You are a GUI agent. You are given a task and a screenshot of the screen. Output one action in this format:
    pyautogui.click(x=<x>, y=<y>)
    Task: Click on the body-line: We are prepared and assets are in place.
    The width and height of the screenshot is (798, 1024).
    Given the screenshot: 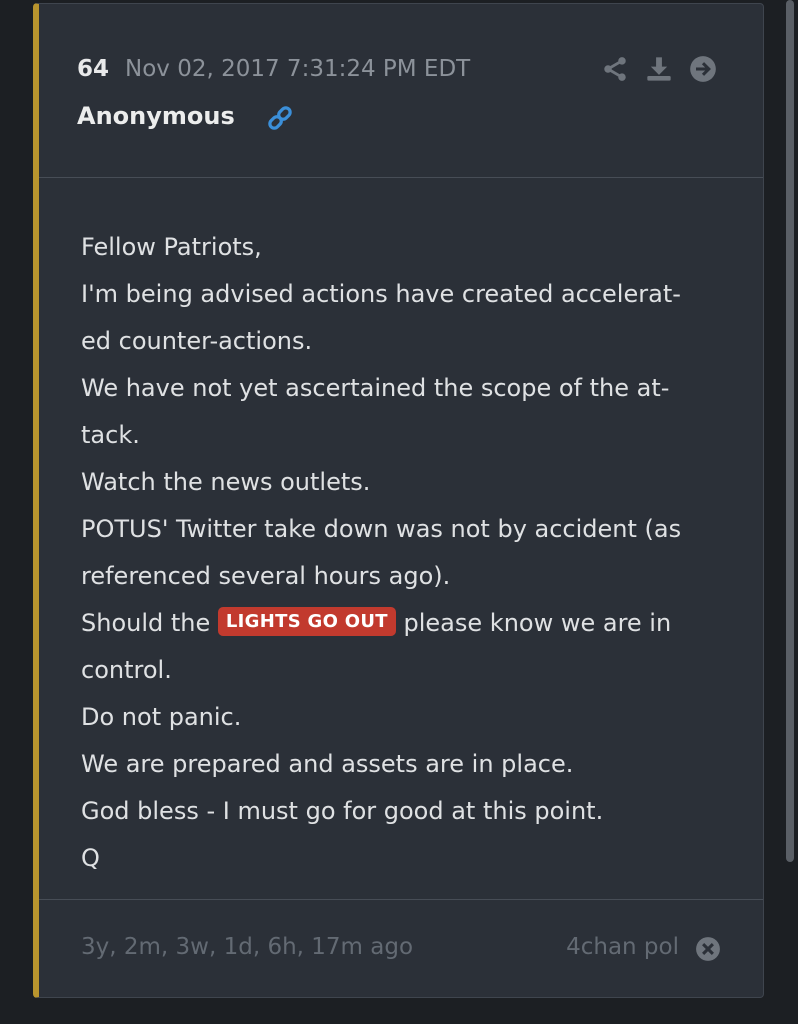 What is the action you would take?
    pyautogui.click(x=327, y=764)
    